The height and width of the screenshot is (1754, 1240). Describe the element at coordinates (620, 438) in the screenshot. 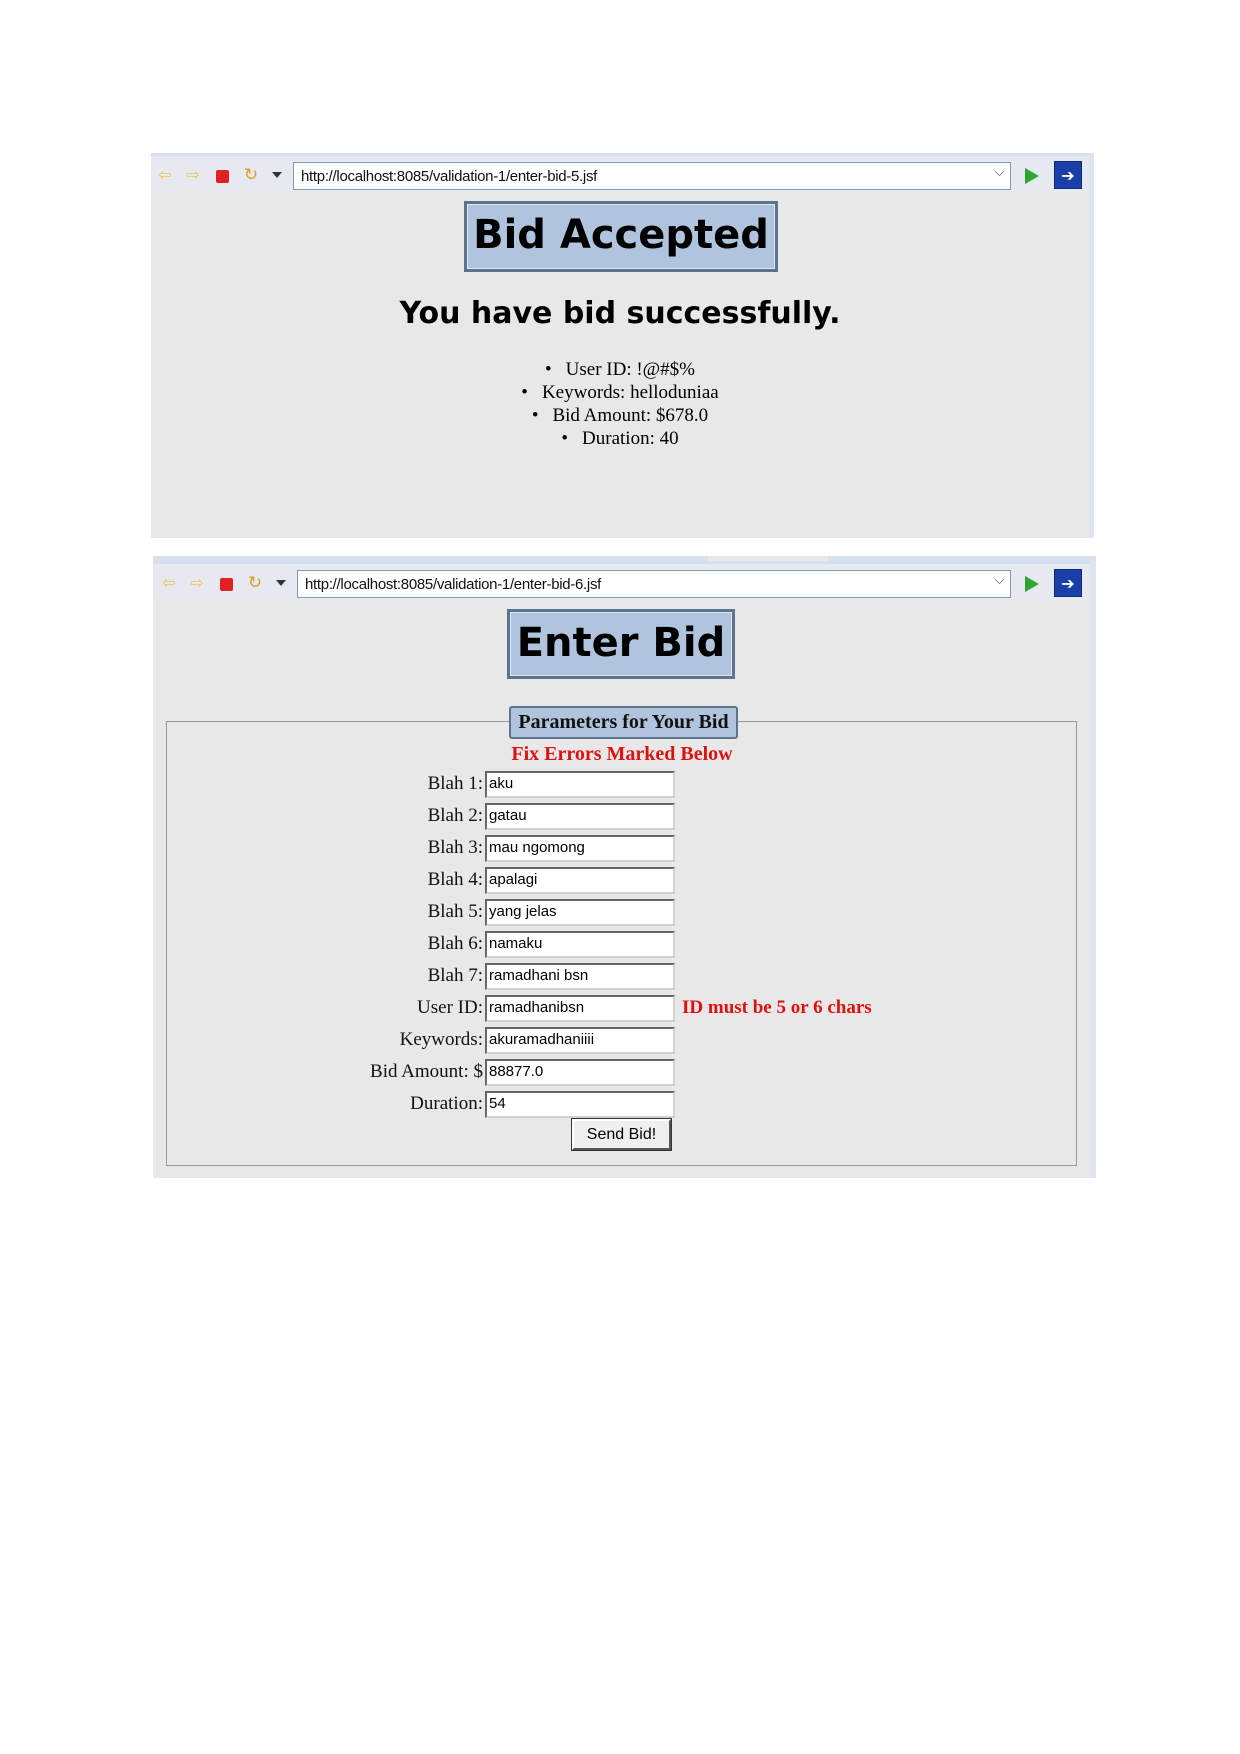

I see `list-item: Duration: 40` at that location.